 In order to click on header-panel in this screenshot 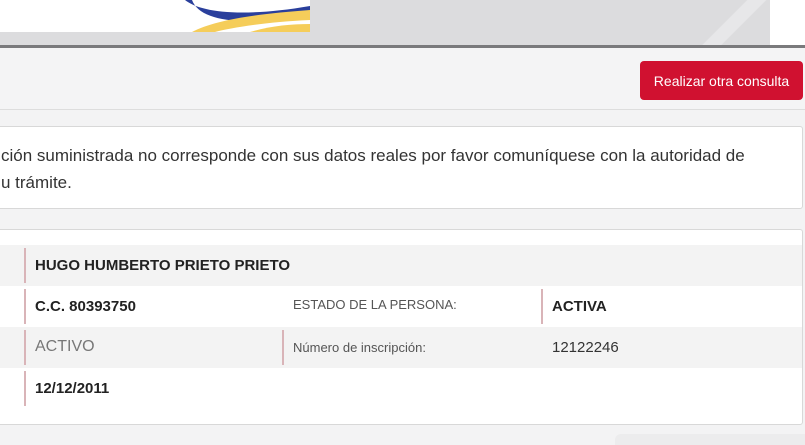, I will do `click(787, 23)`.